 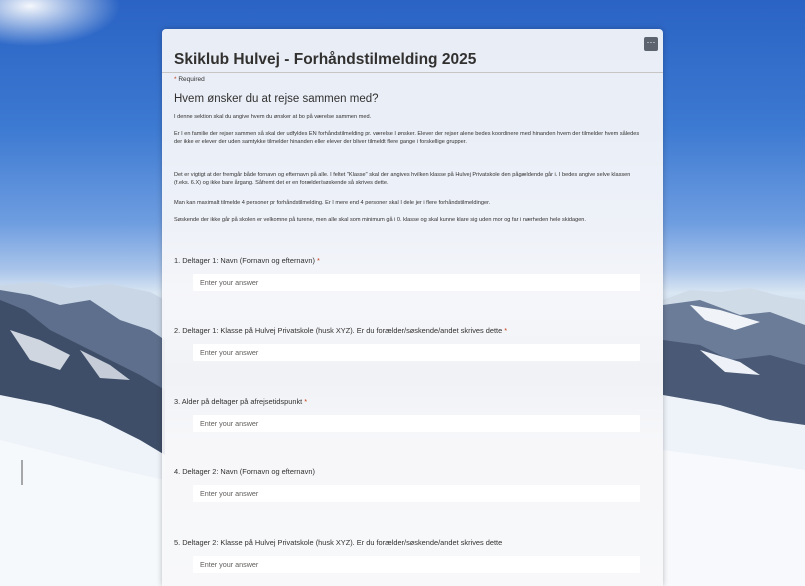 What do you see at coordinates (416, 282) in the screenshot?
I see `question-1-input` at bounding box center [416, 282].